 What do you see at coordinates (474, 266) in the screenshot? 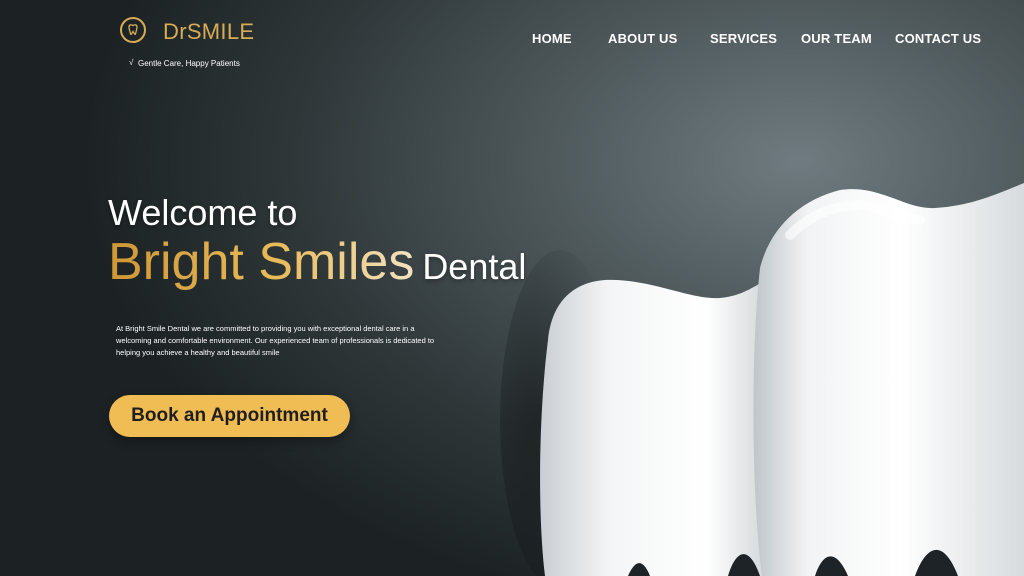
I see `hero-headline-white: Dental` at bounding box center [474, 266].